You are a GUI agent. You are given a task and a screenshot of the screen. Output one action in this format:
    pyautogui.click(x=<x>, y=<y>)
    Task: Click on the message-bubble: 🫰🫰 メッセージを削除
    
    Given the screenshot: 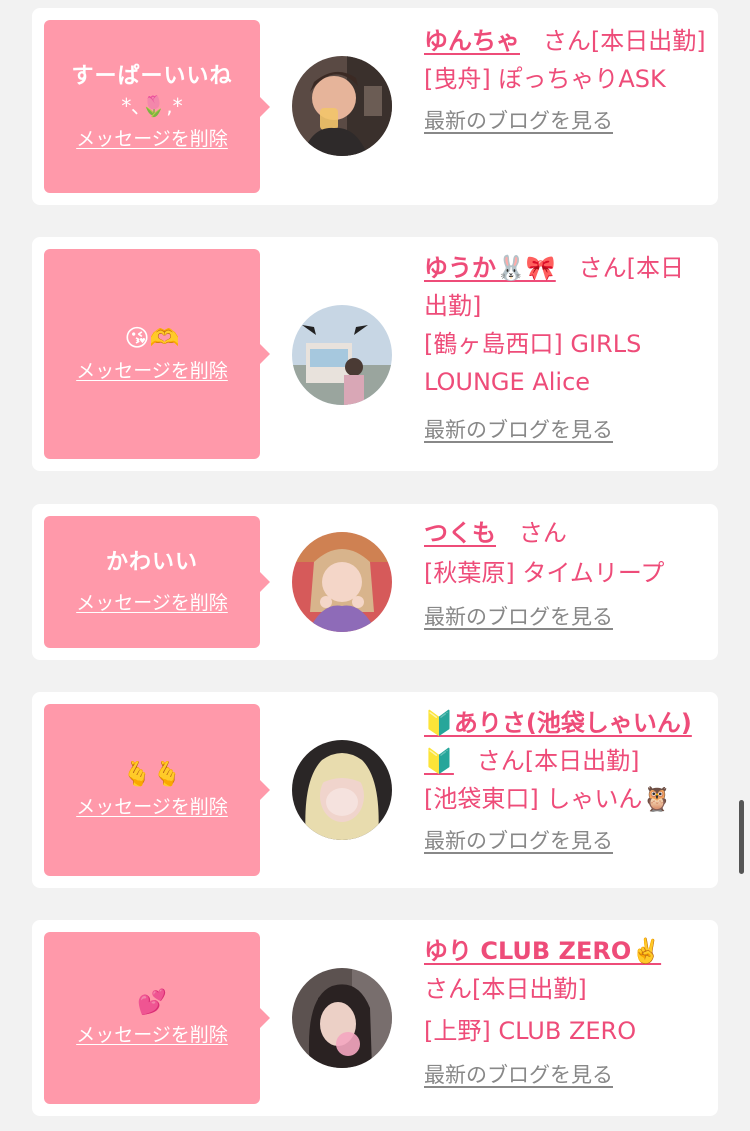 What is the action you would take?
    pyautogui.click(x=157, y=790)
    